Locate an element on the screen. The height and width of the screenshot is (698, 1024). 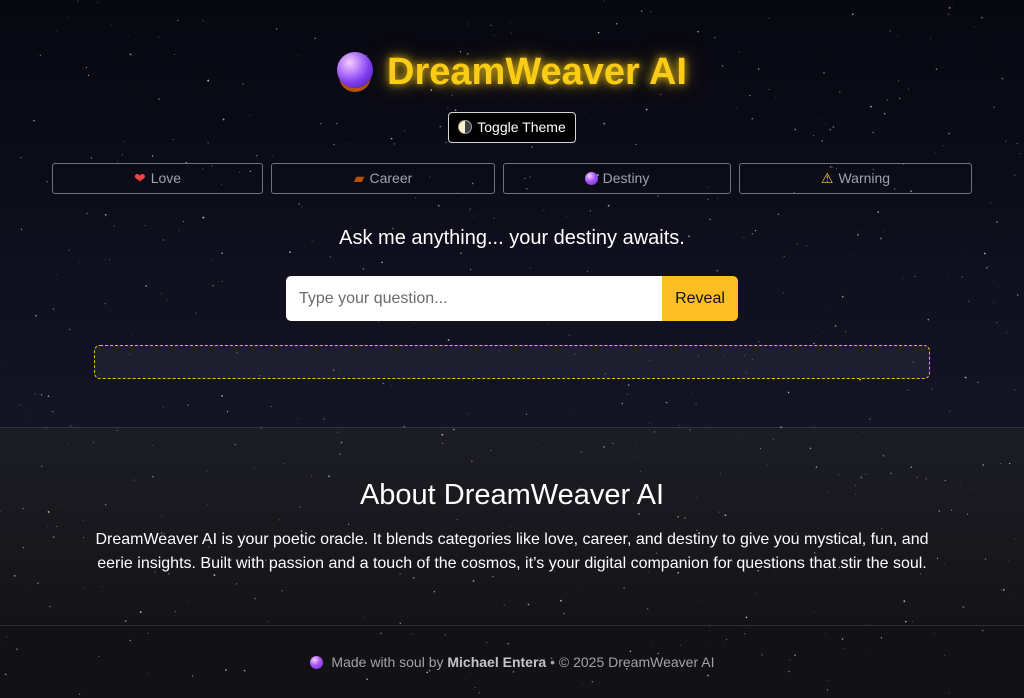
question-input is located at coordinates (474, 298).